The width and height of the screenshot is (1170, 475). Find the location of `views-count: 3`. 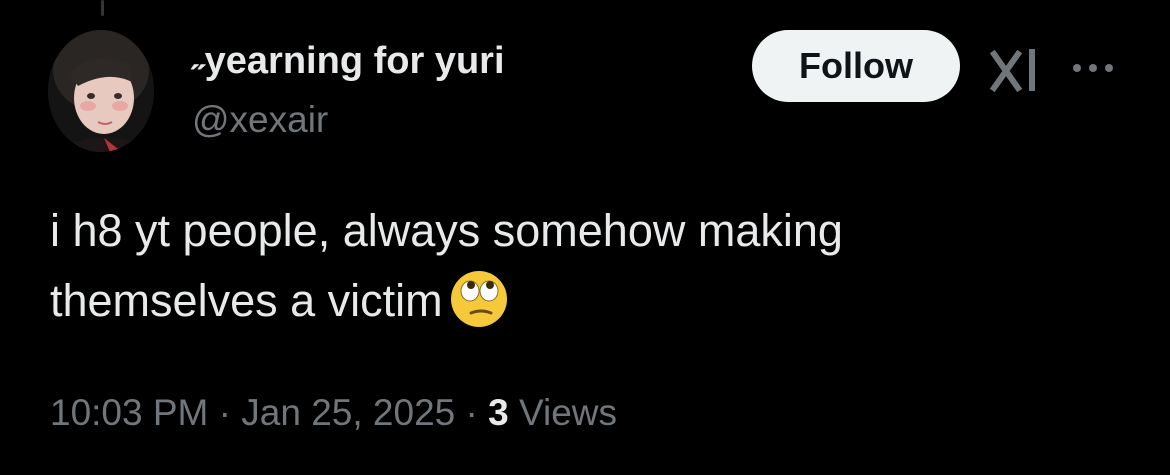

views-count: 3 is located at coordinates (498, 412).